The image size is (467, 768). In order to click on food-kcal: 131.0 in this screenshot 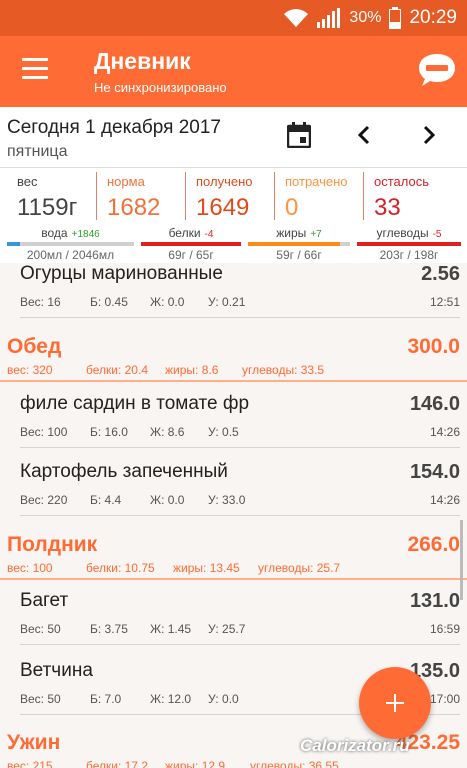, I will do `click(434, 601)`.